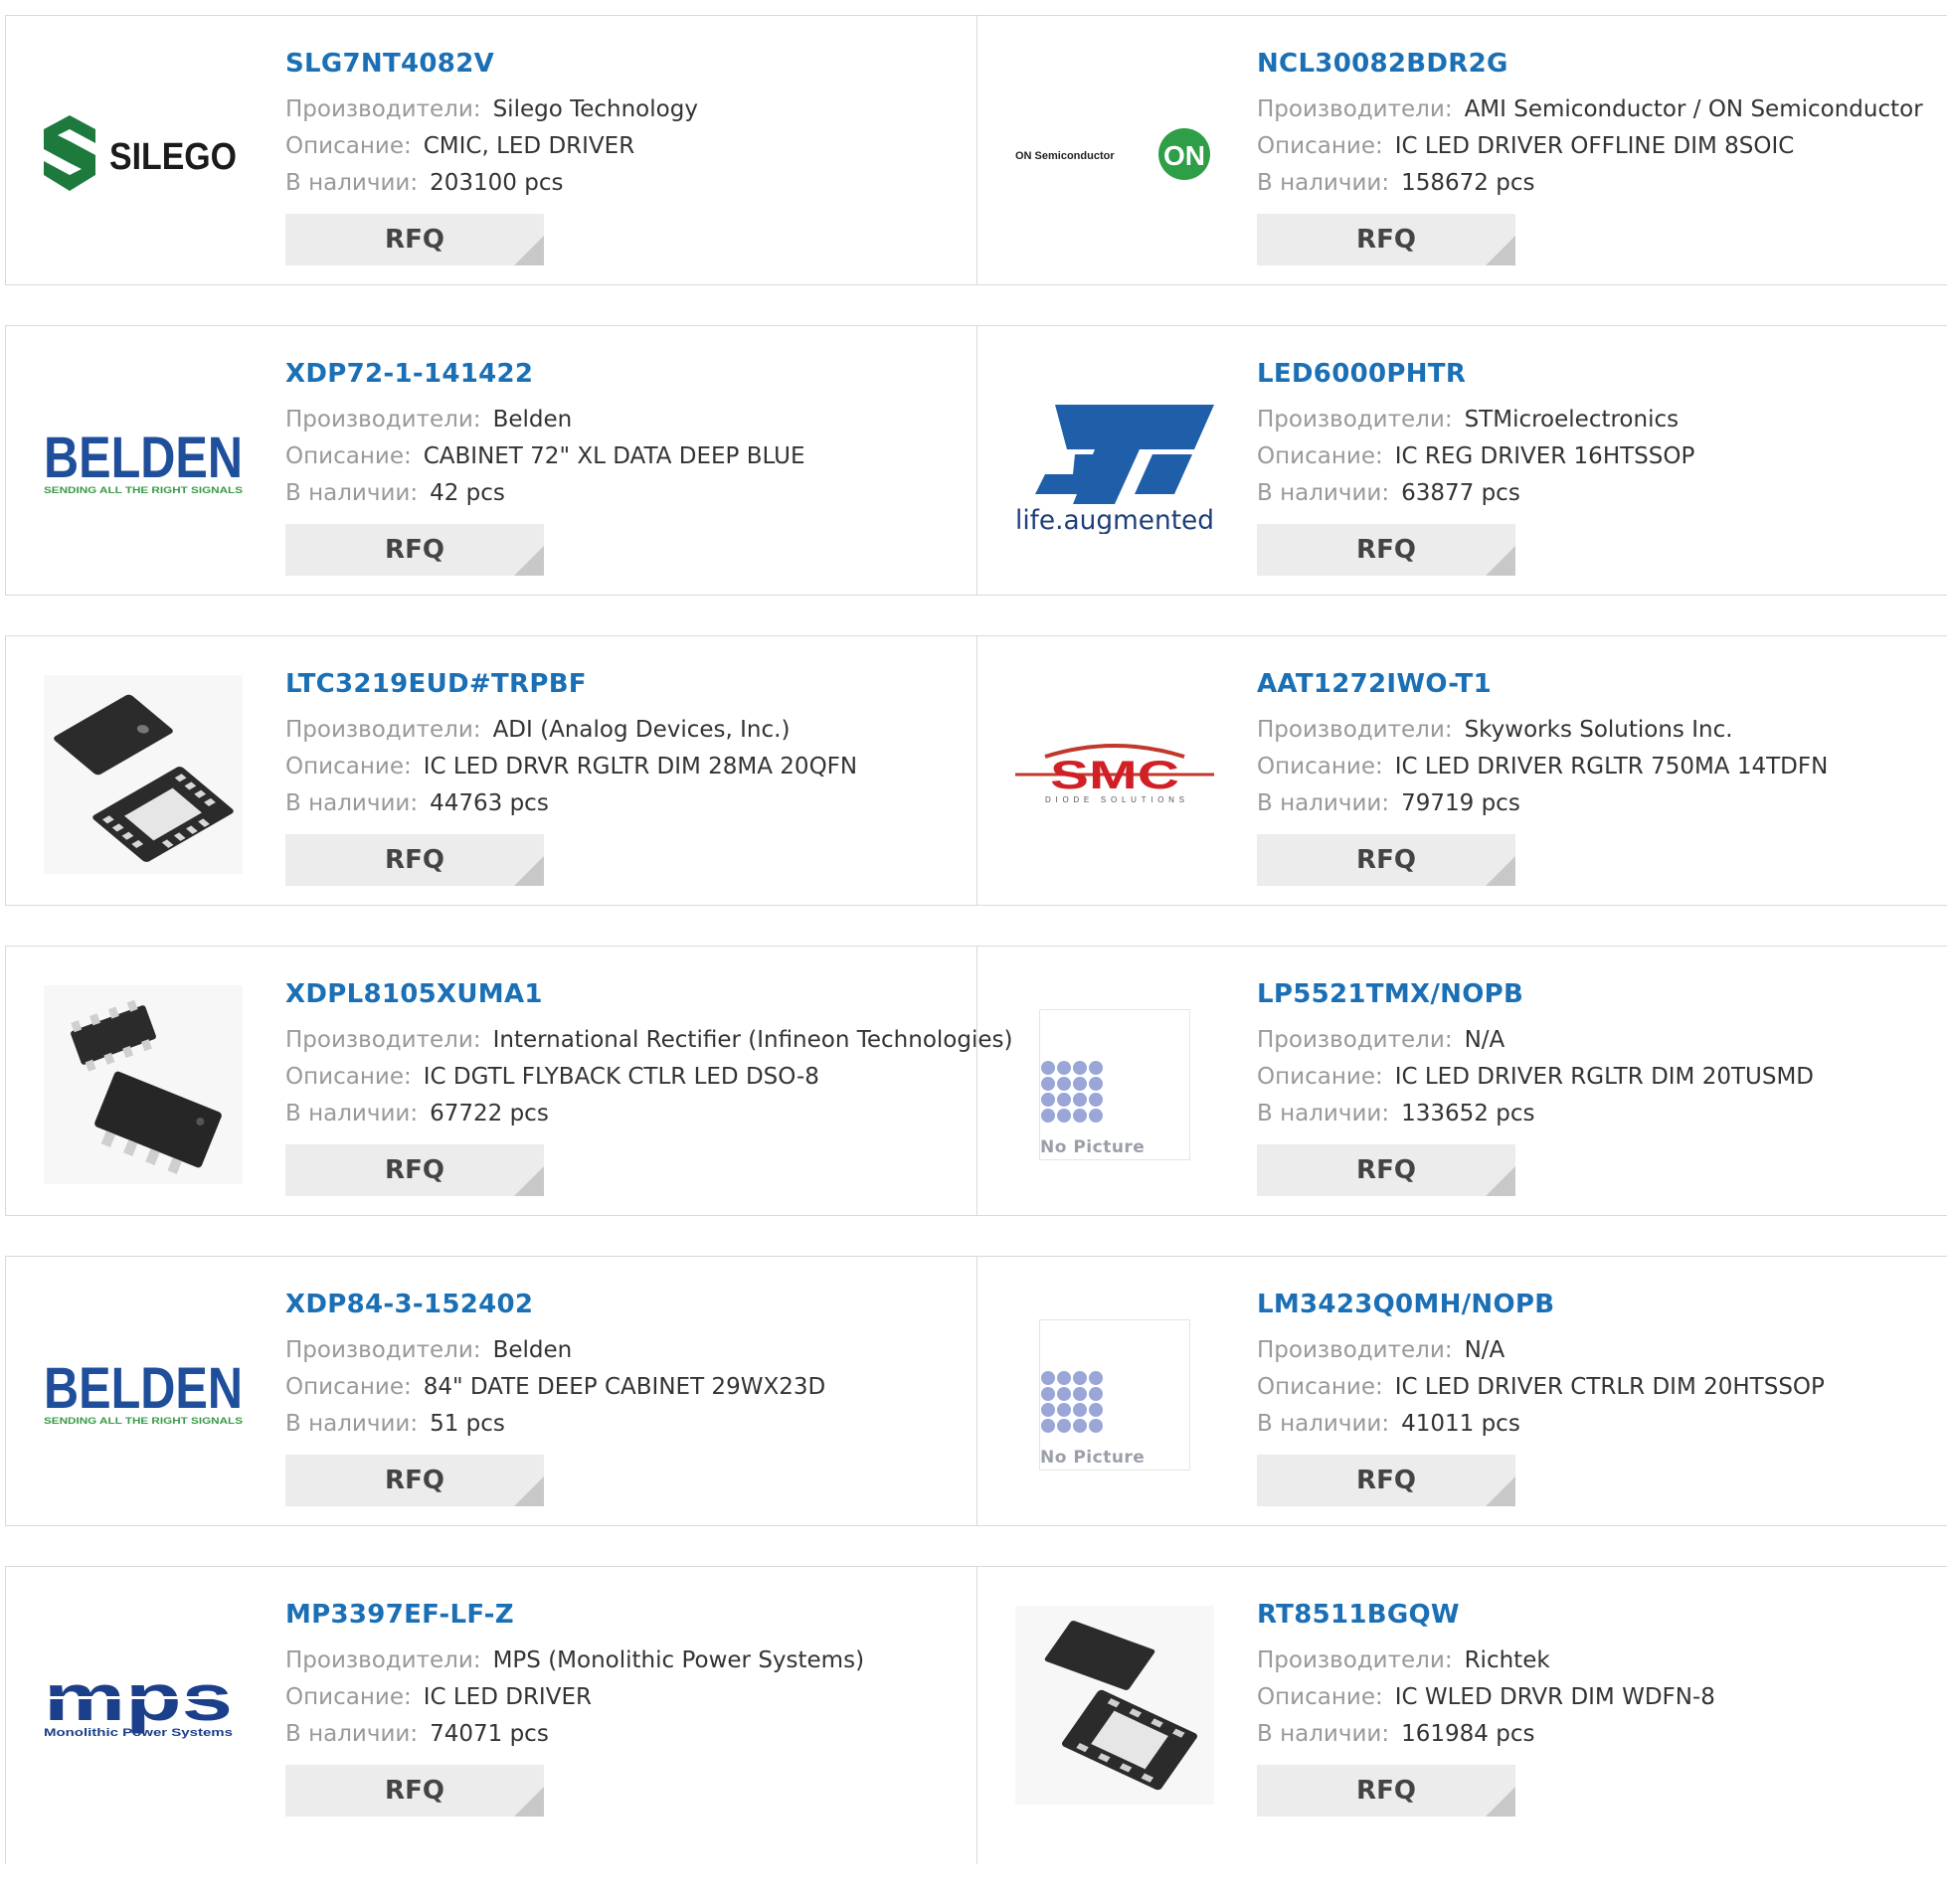  Describe the element at coordinates (1544, 456) in the screenshot. I see `description-value: IC REG DRIVER 16HTSSOP` at that location.